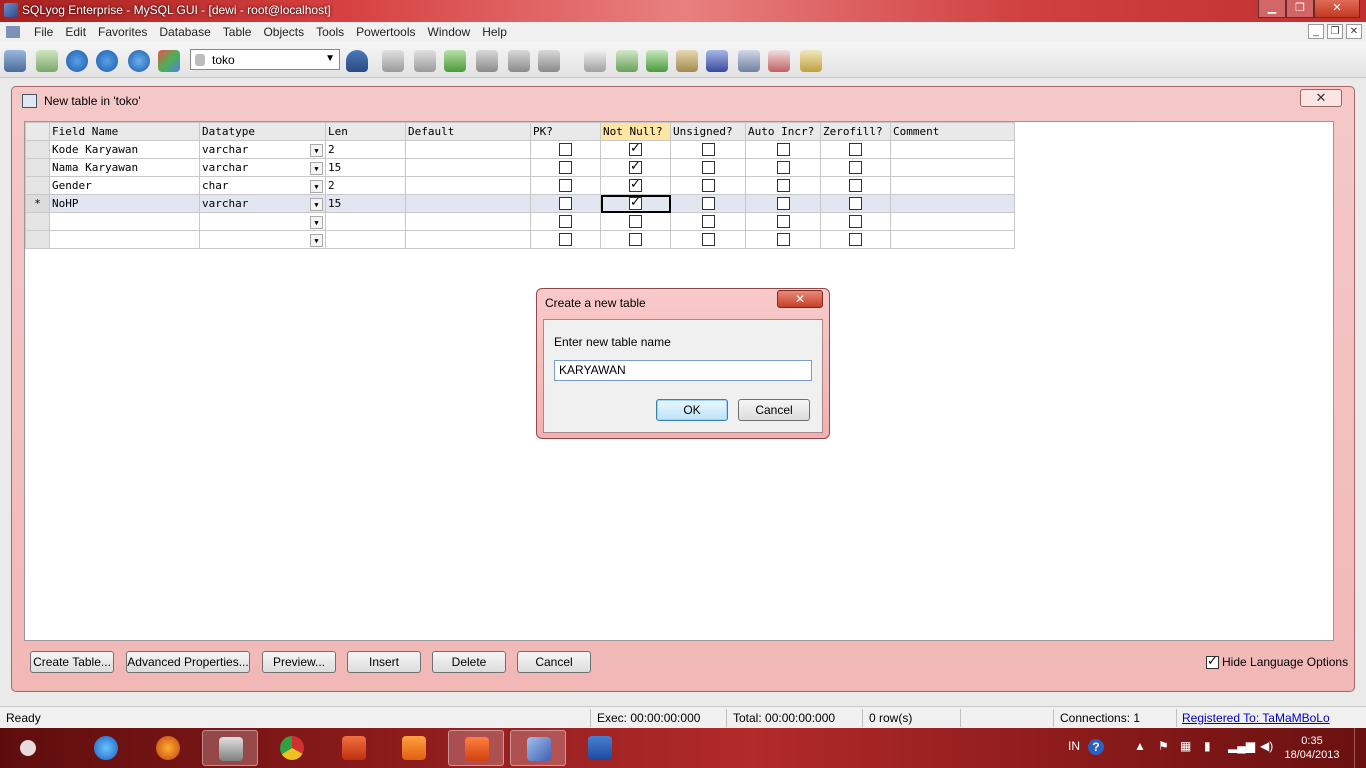  What do you see at coordinates (106, 748) in the screenshot?
I see `taskbar-internet-explorer` at bounding box center [106, 748].